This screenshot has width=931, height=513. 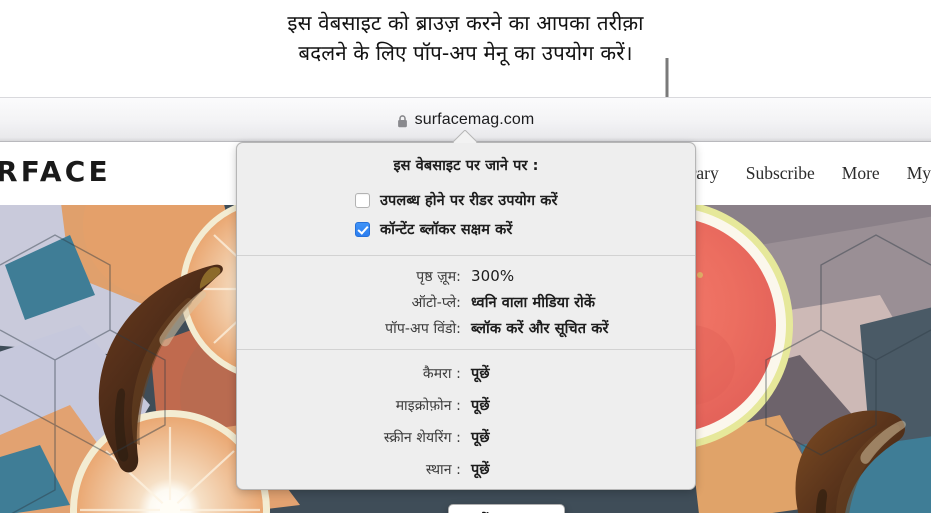 I want to click on permission-row-screen-sharing: स्क्रीन शेयरिंग : पूछें, so click(x=466, y=437).